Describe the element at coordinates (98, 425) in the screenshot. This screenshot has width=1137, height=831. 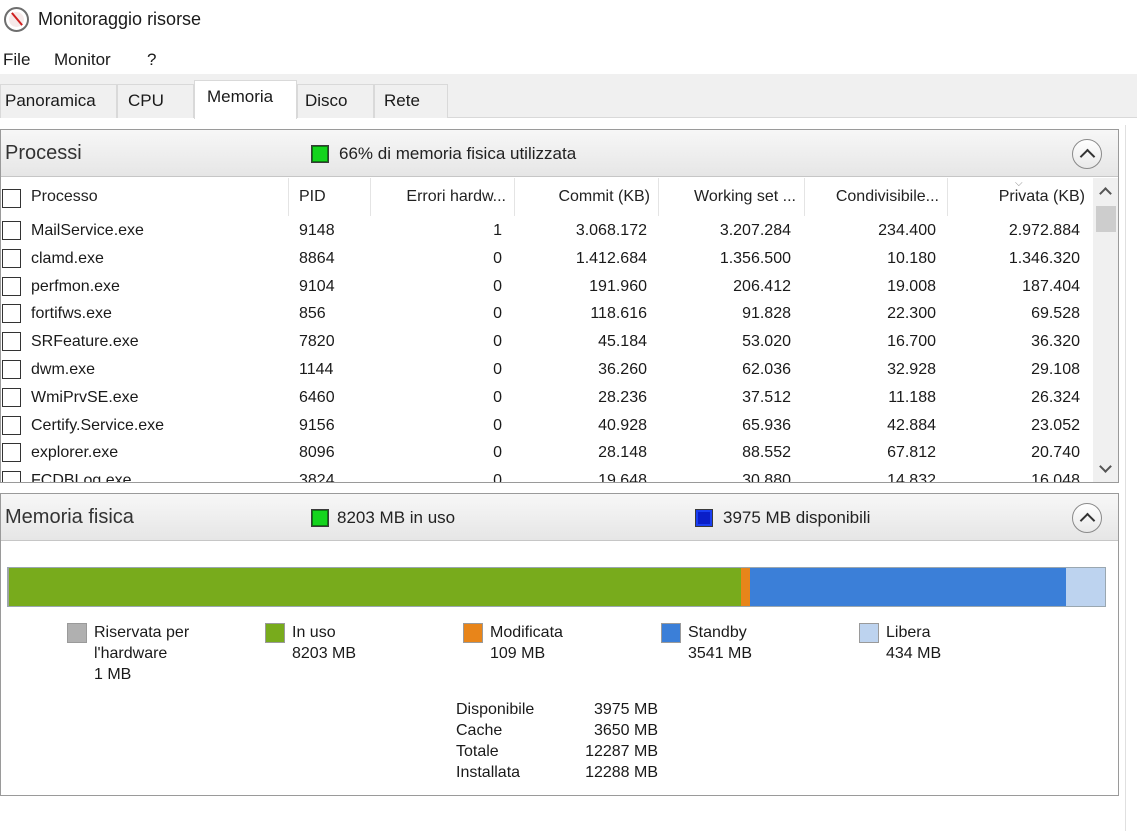
I see `cell-processo: Certify.Service.exe` at that location.